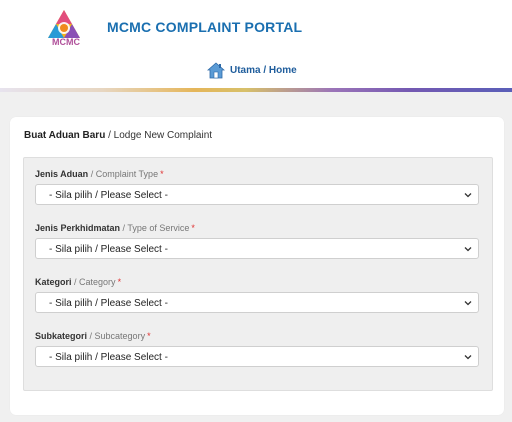  I want to click on portal-title: MCMC COMPLAINT PORTAL, so click(205, 27).